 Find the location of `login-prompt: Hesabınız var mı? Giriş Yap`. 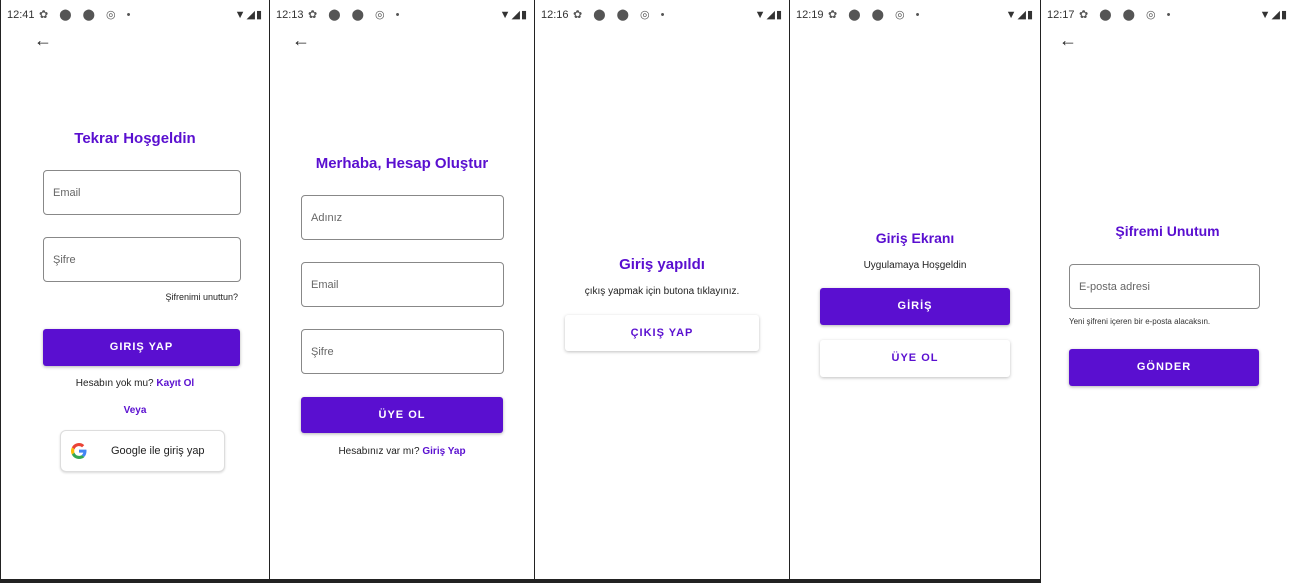

login-prompt: Hesabınız var mı? Giriş Yap is located at coordinates (402, 451).